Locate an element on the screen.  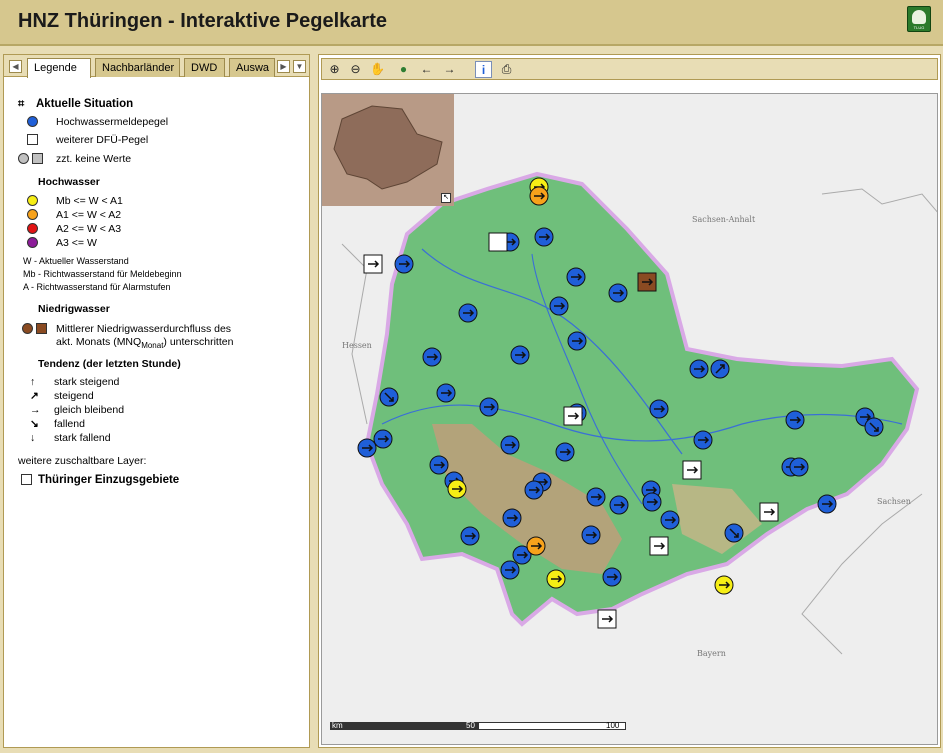
level-a2-label: A2 <= W < A3 is located at coordinates (89, 229).